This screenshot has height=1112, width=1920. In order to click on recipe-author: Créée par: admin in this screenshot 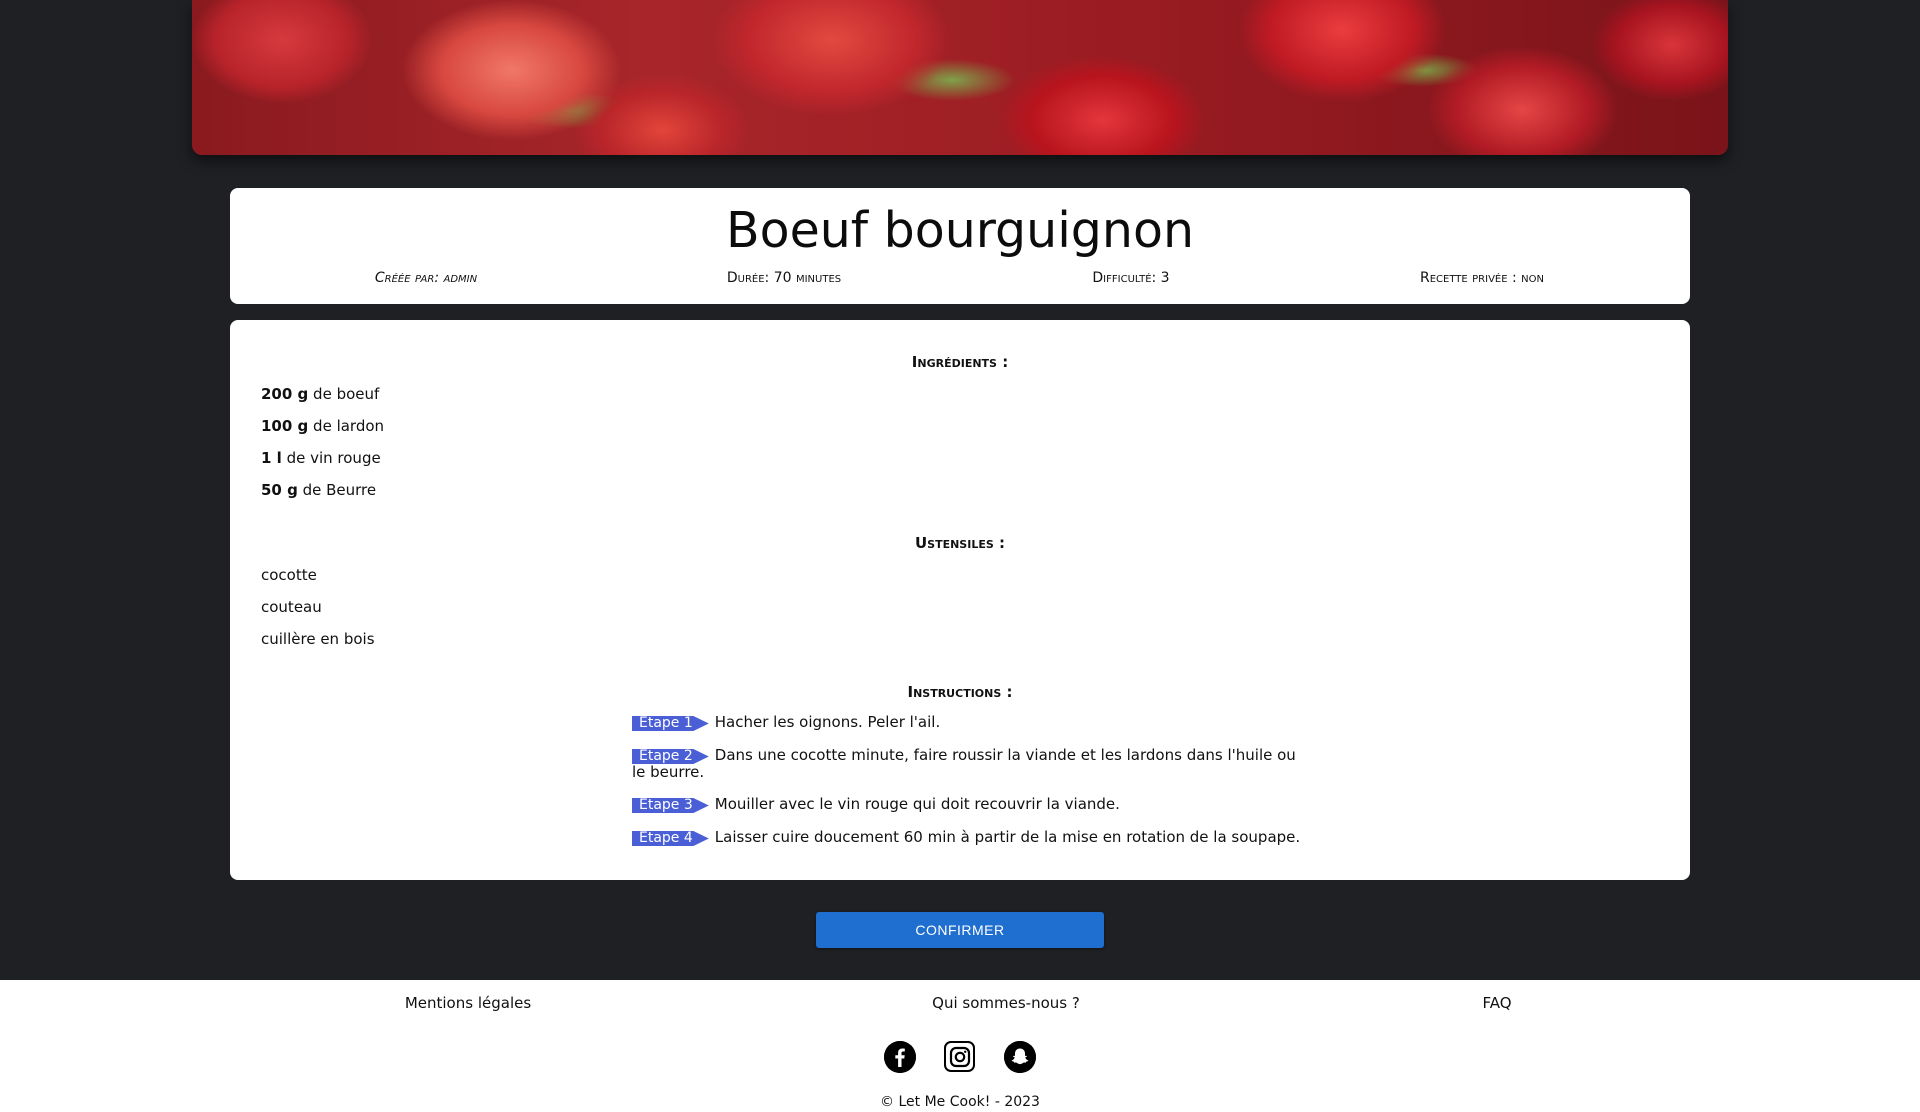, I will do `click(426, 278)`.